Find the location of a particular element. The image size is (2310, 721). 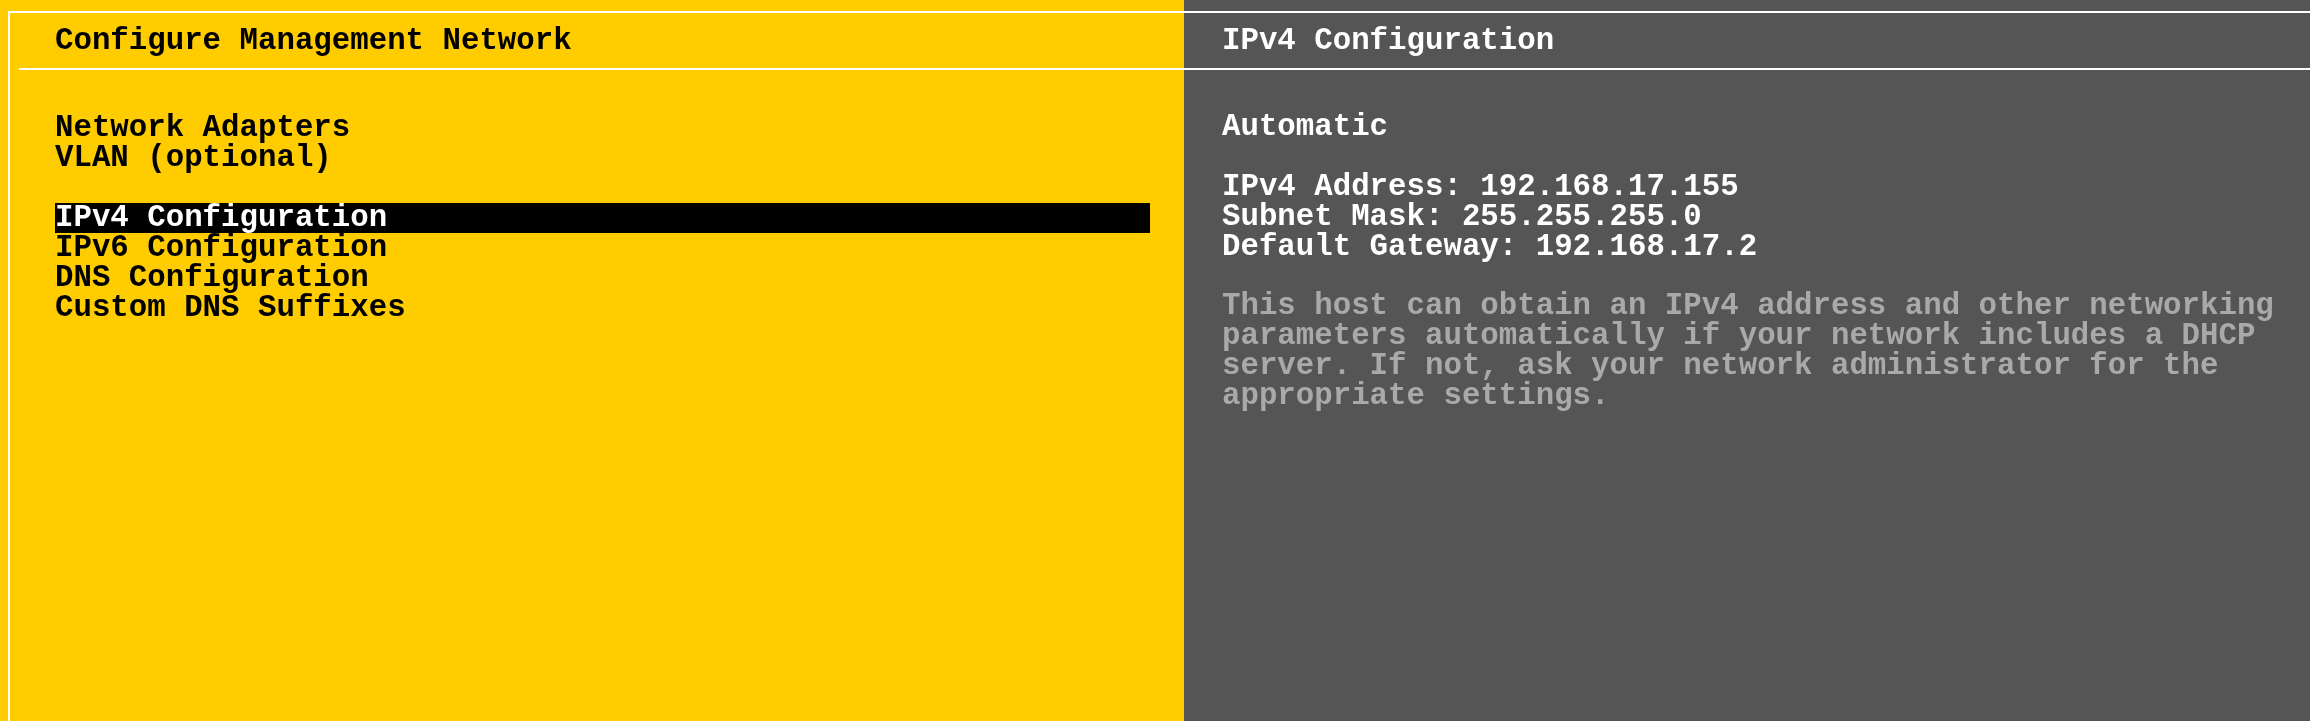

field-label: Default Gateway: is located at coordinates (1370, 247).